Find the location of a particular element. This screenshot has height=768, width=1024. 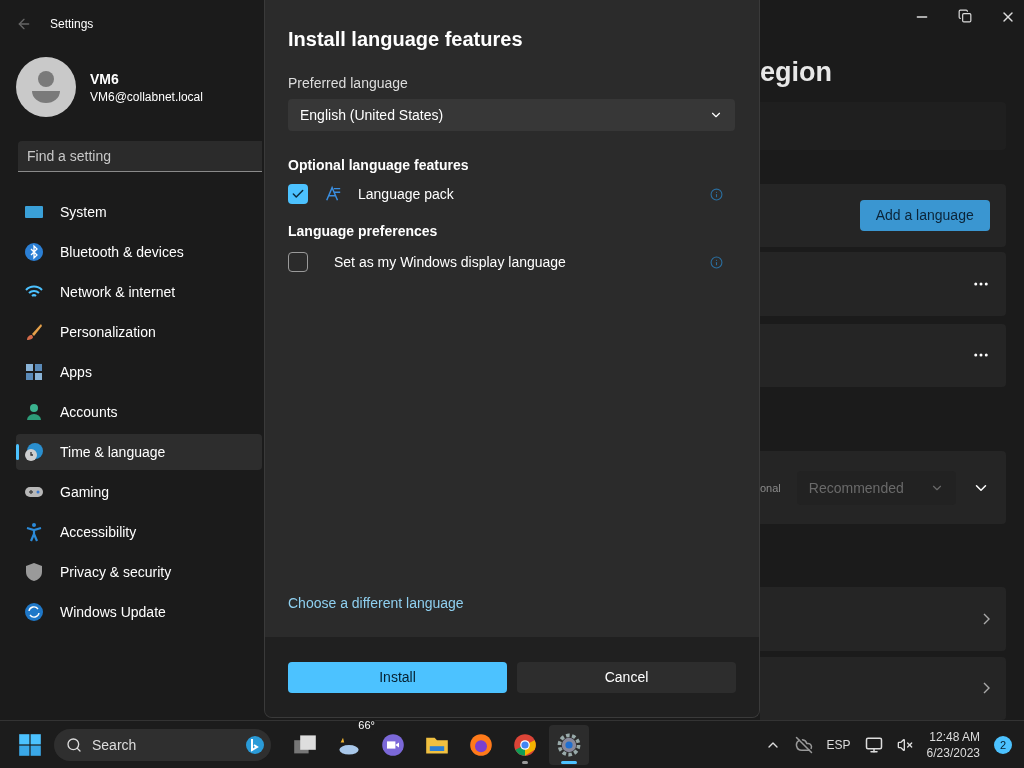

sidebar-item: Privacy & security is located at coordinates (139, 572).